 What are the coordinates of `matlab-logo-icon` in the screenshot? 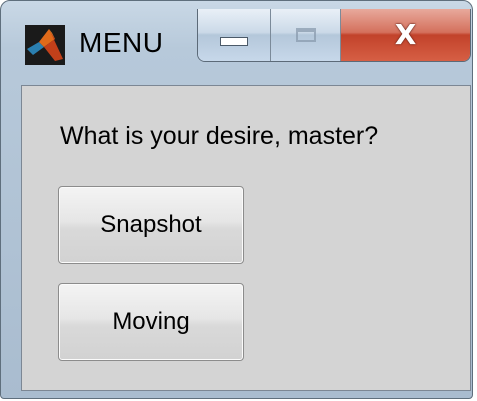 It's located at (45, 45).